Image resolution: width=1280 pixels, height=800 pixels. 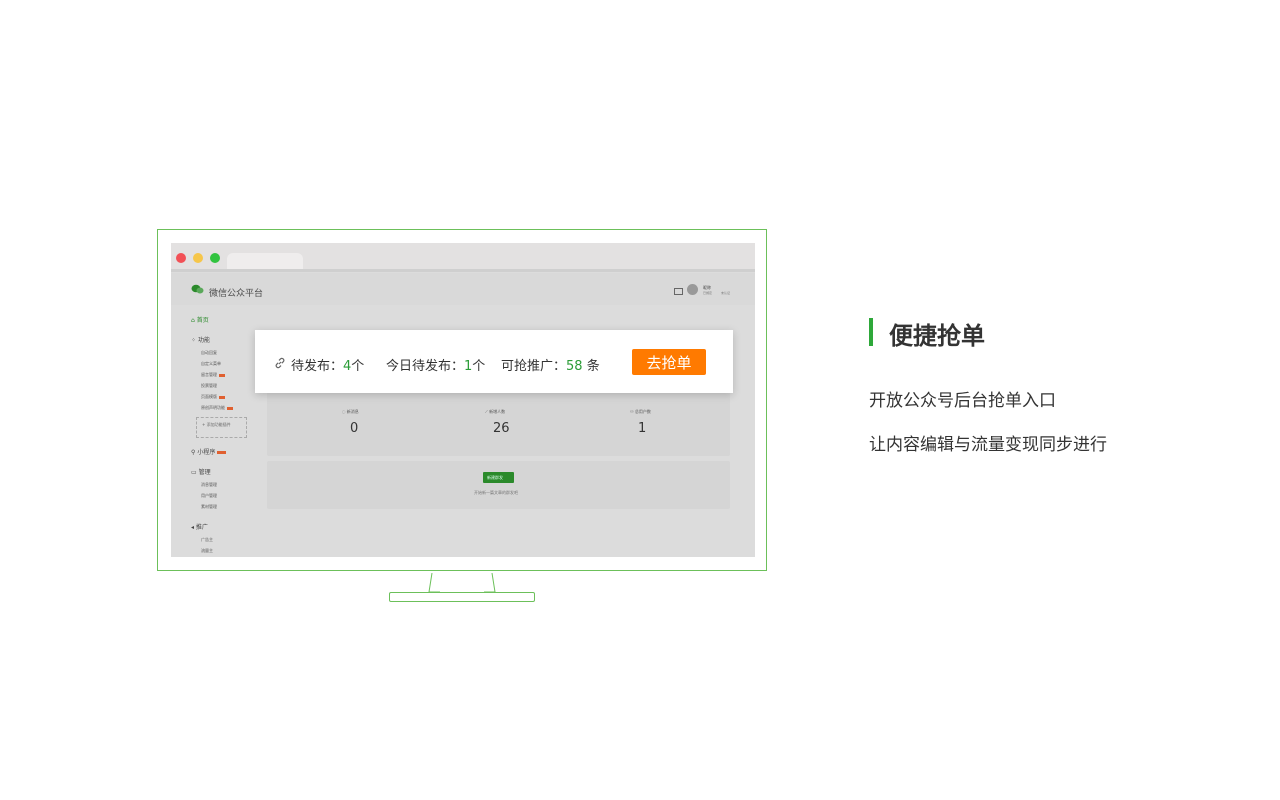 What do you see at coordinates (642, 428) in the screenshot?
I see `stat-value-total-users: 1` at bounding box center [642, 428].